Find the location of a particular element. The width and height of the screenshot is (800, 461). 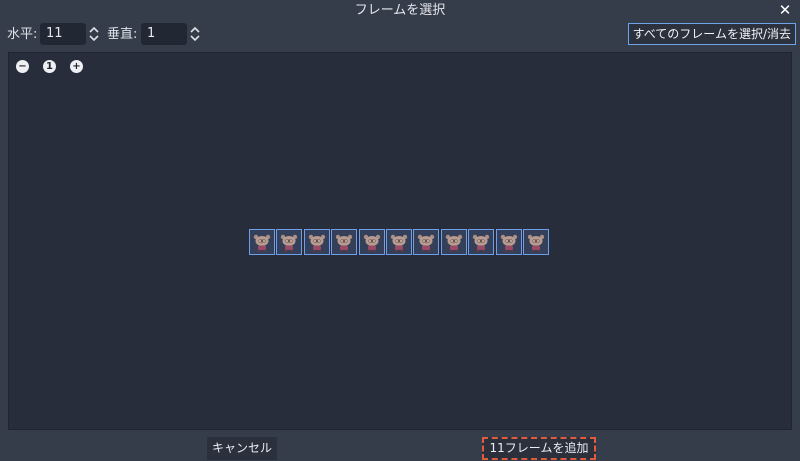

cancel-button: キャンセル is located at coordinates (242, 448).